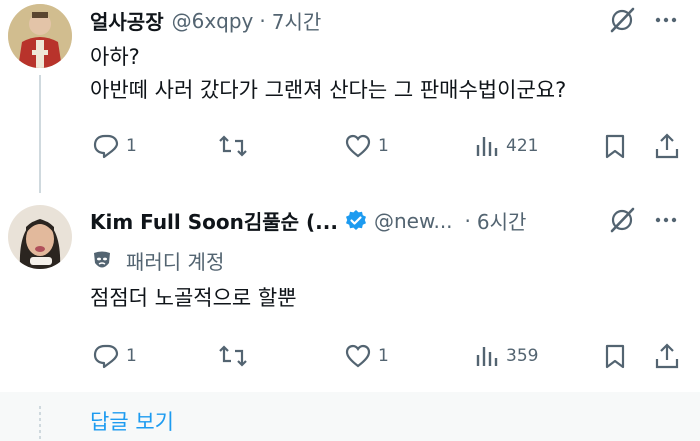 The width and height of the screenshot is (700, 441). What do you see at coordinates (522, 356) in the screenshot?
I see `view-count: 359` at bounding box center [522, 356].